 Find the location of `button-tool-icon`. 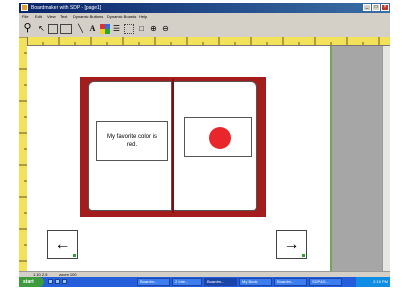

button-tool-icon is located at coordinates (66, 29).